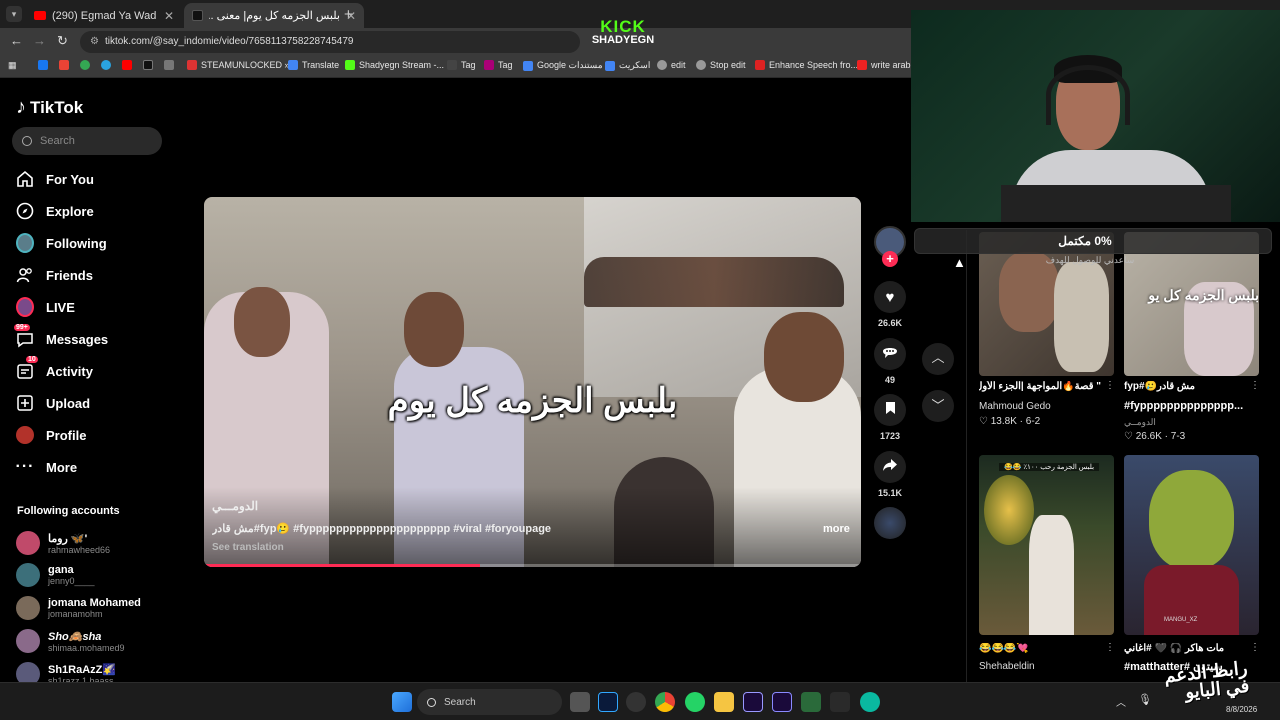 This screenshot has height=720, width=1280. What do you see at coordinates (753, 702) in the screenshot?
I see `premiere-icon` at bounding box center [753, 702].